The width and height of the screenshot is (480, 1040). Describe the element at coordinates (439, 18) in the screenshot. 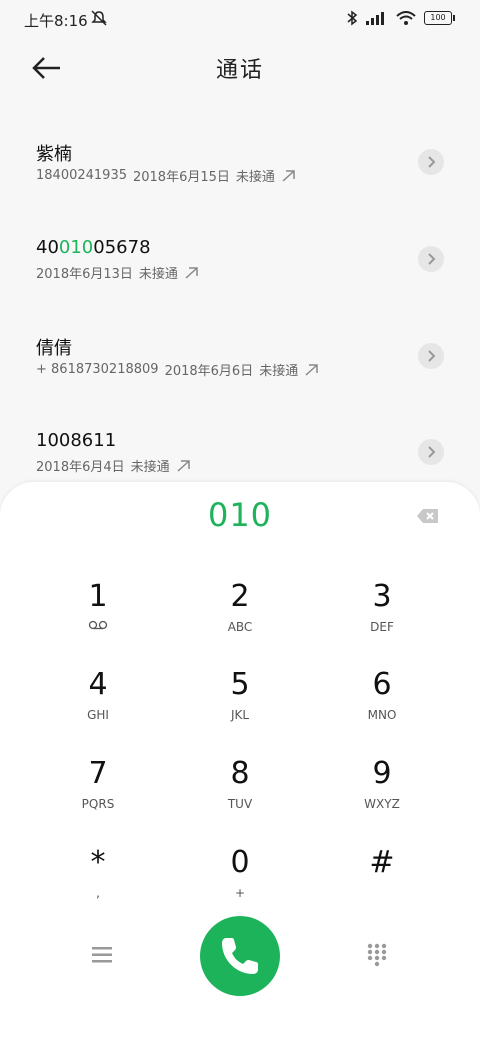

I see `battery-icon: 100` at that location.